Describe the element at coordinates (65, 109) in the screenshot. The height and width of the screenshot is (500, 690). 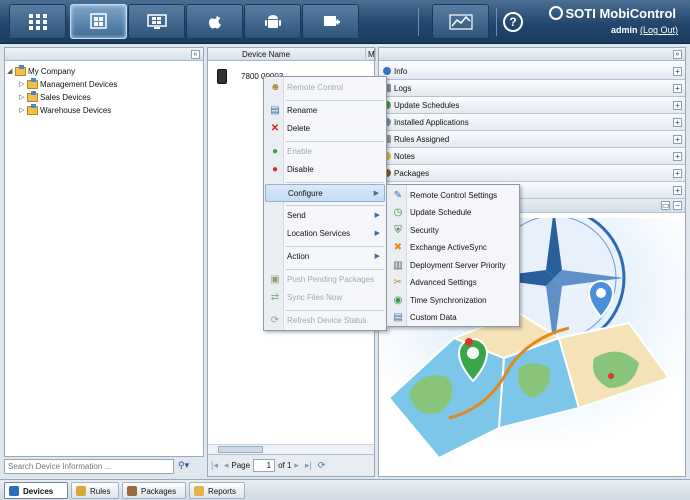
I see `tree-item: ▷ Warehouse Devices` at that location.